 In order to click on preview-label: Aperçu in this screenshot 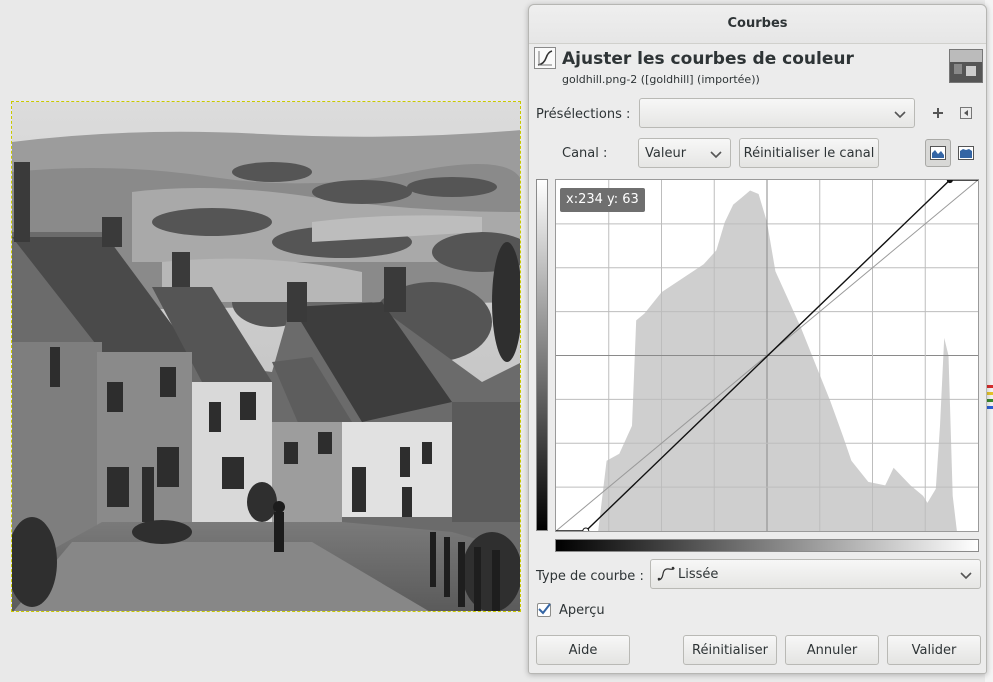, I will do `click(582, 610)`.